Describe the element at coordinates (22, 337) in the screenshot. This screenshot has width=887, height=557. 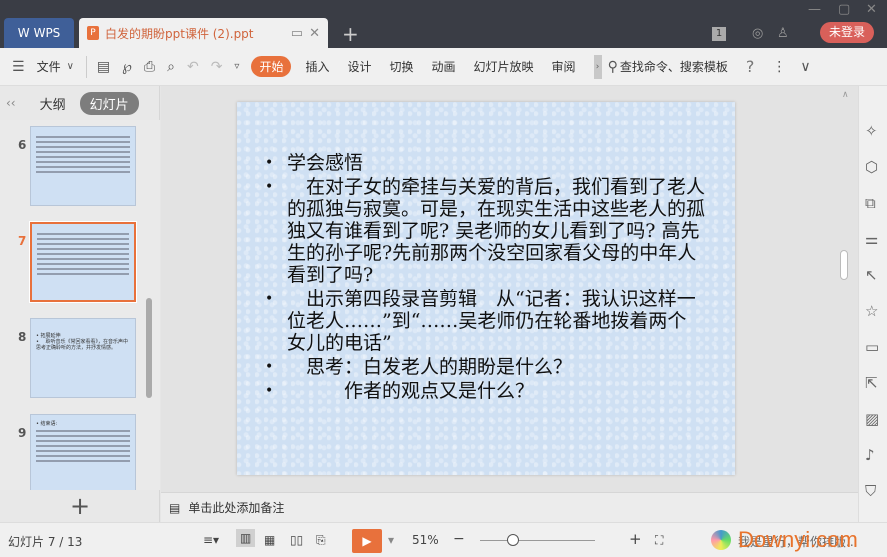
I see `thumbnail-number: 8` at that location.